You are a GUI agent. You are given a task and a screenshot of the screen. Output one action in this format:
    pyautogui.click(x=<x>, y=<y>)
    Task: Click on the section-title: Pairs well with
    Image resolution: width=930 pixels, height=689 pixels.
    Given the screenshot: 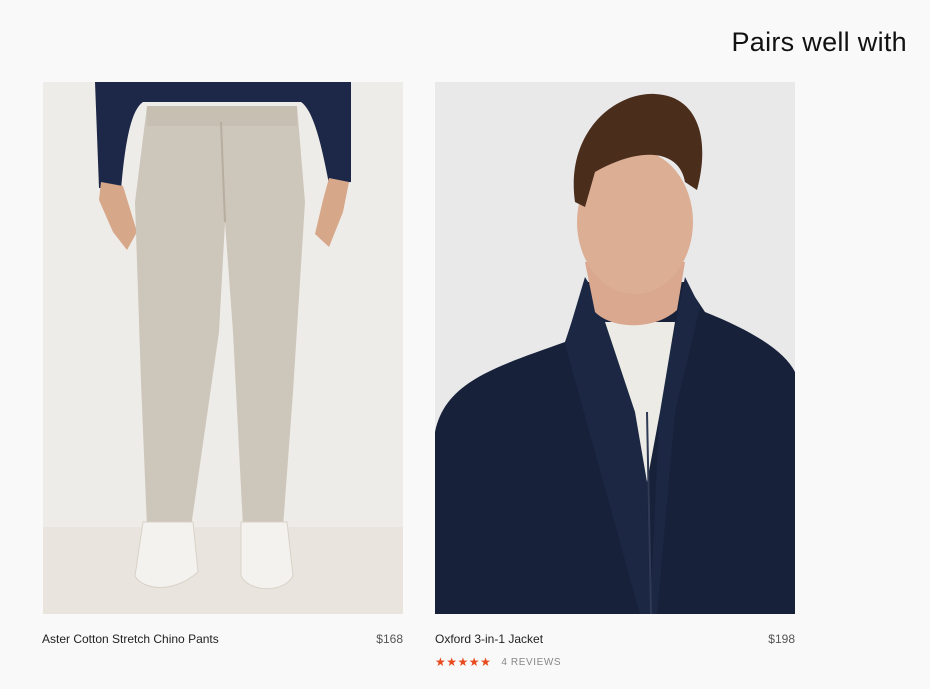 What is the action you would take?
    pyautogui.click(x=819, y=42)
    